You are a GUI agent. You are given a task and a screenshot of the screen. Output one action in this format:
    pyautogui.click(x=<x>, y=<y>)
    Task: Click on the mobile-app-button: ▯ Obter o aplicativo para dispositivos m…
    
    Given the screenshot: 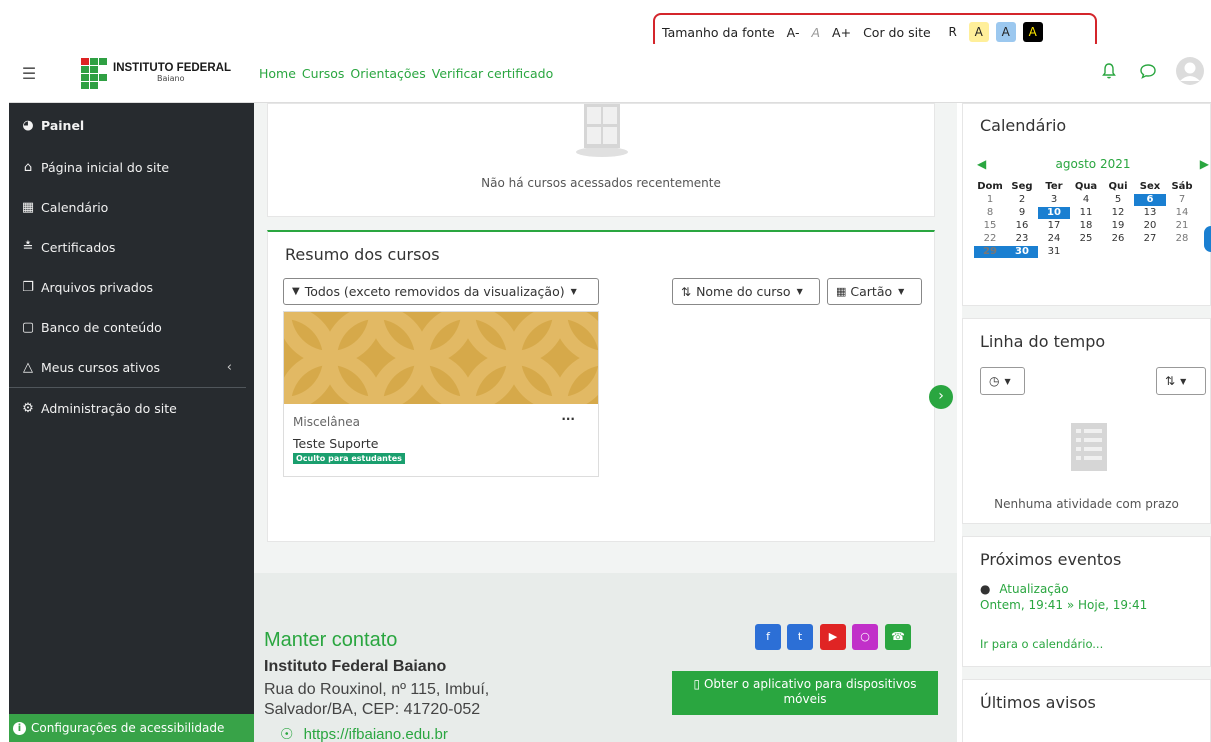 What is the action you would take?
    pyautogui.click(x=805, y=693)
    